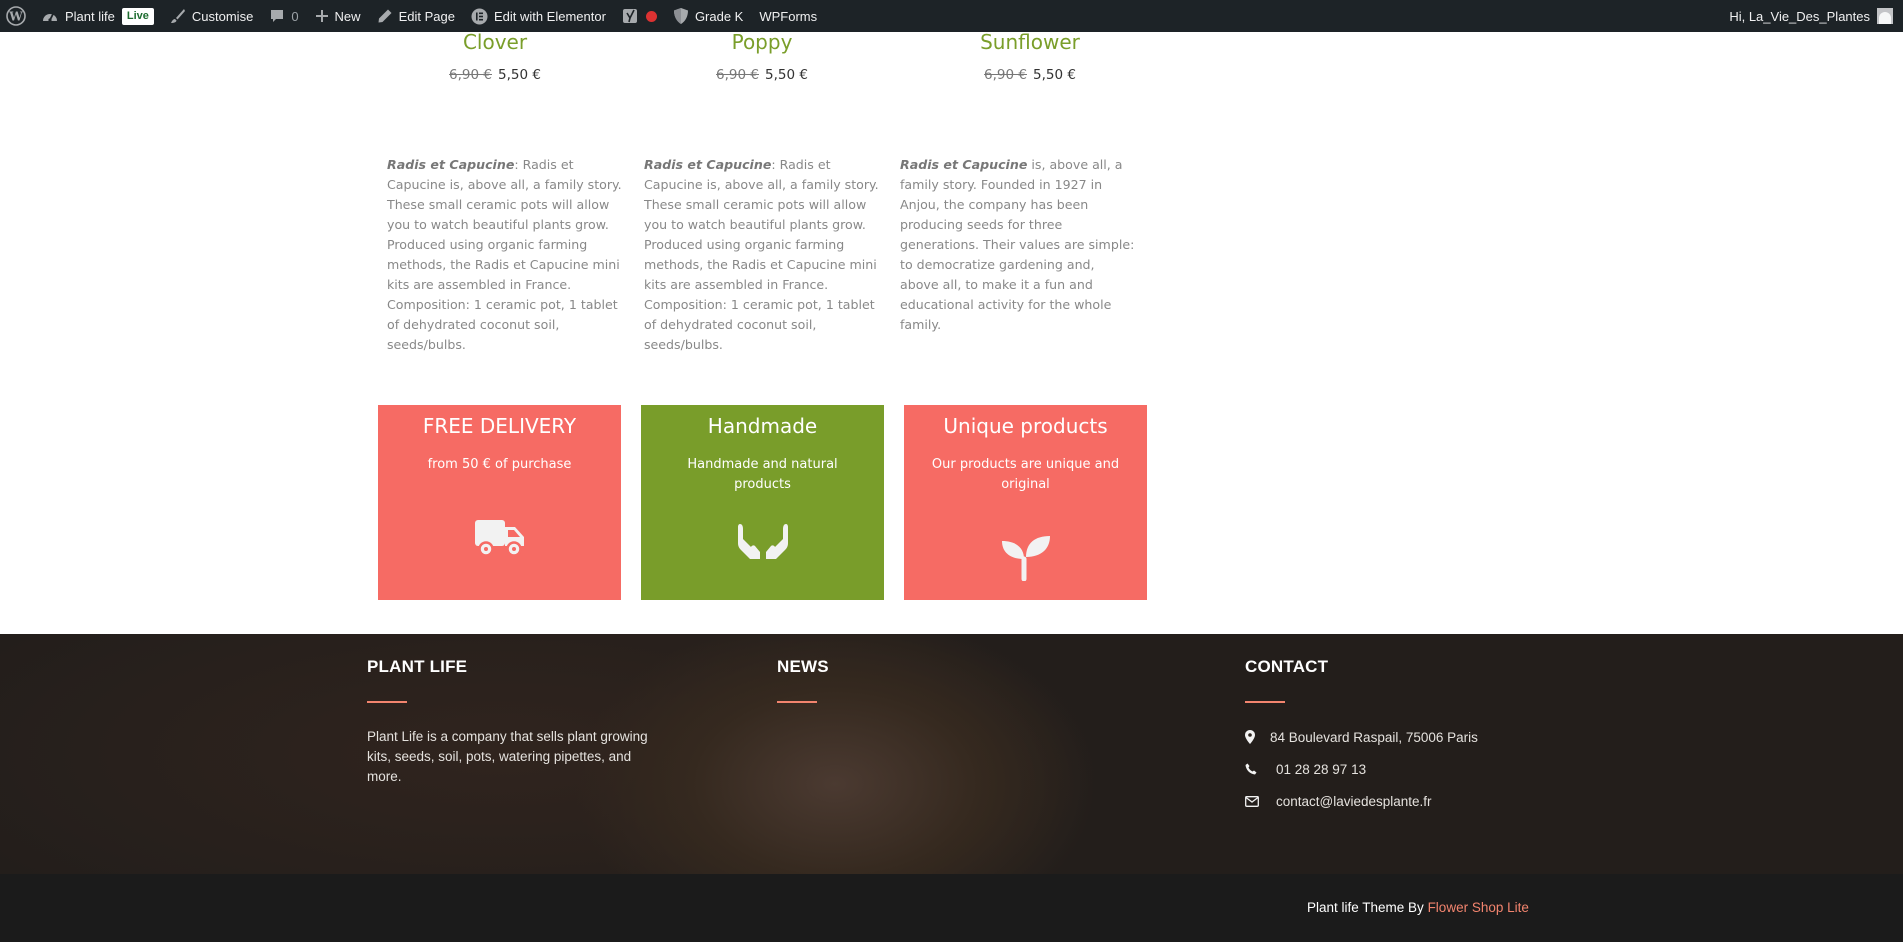  I want to click on edit-with-elementor-label: Edit with Elementor, so click(549, 16).